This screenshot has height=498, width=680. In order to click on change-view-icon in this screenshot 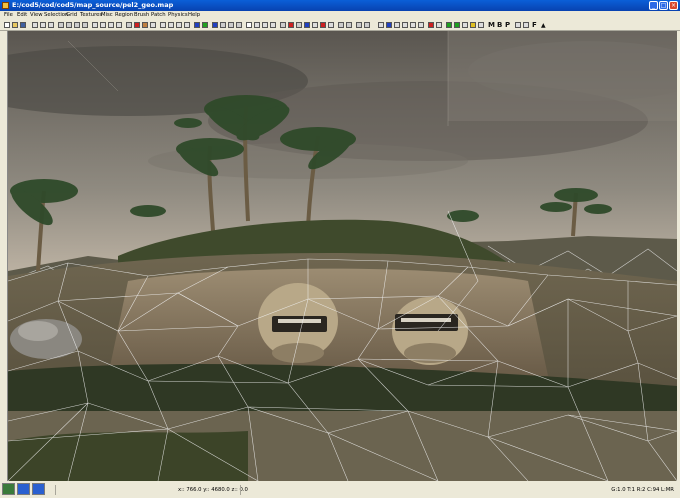, I will do `click(163, 25)`.